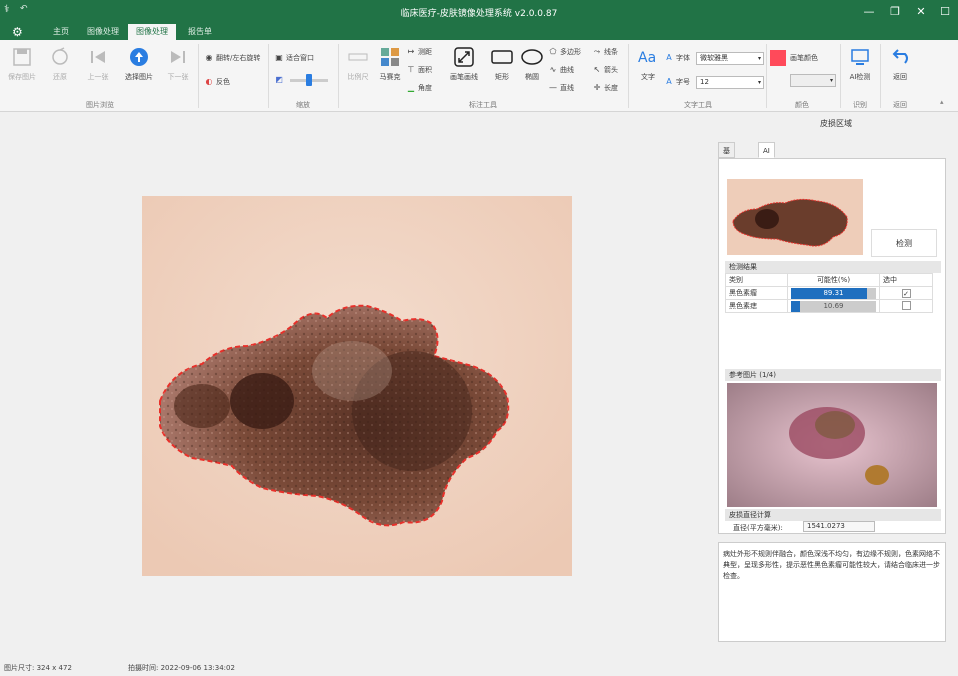 The height and width of the screenshot is (676, 958). What do you see at coordinates (532, 57) in the screenshot?
I see `ellipse-icon` at bounding box center [532, 57].